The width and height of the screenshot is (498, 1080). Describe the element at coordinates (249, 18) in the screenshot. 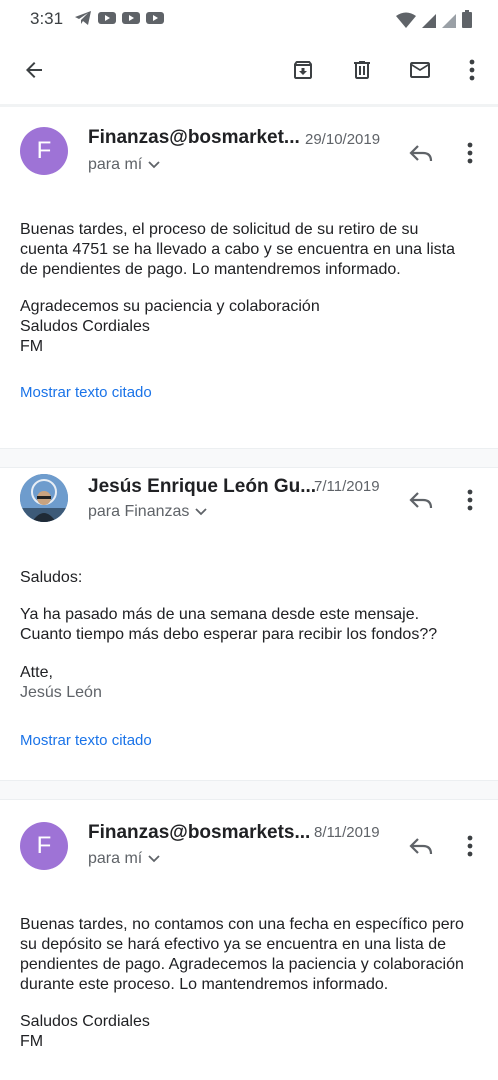

I see `status-bar: 3:31` at that location.